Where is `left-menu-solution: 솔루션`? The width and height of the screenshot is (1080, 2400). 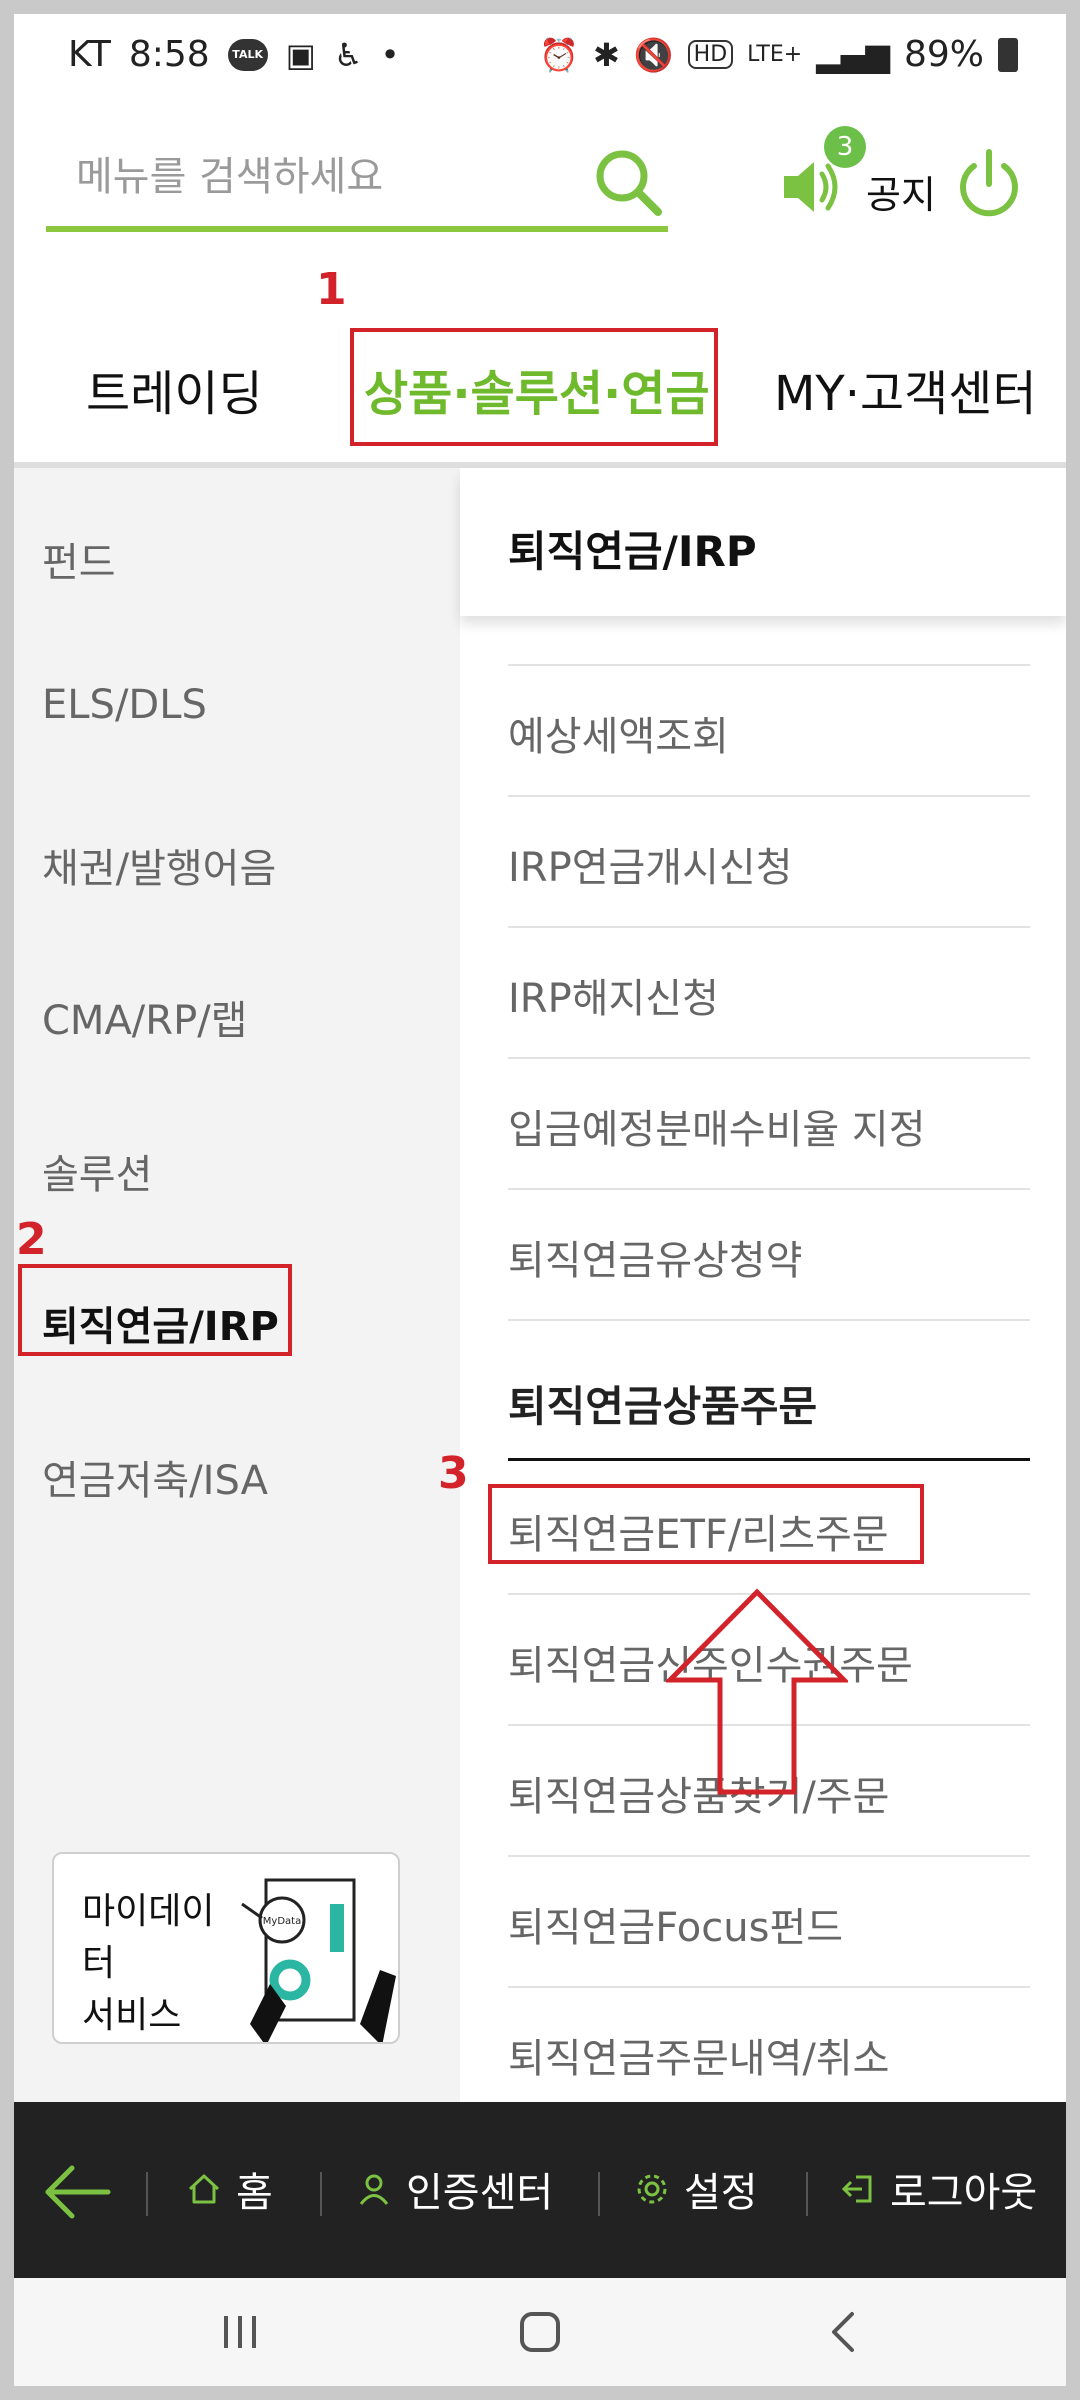 left-menu-solution: 솔루션 is located at coordinates (97, 1171).